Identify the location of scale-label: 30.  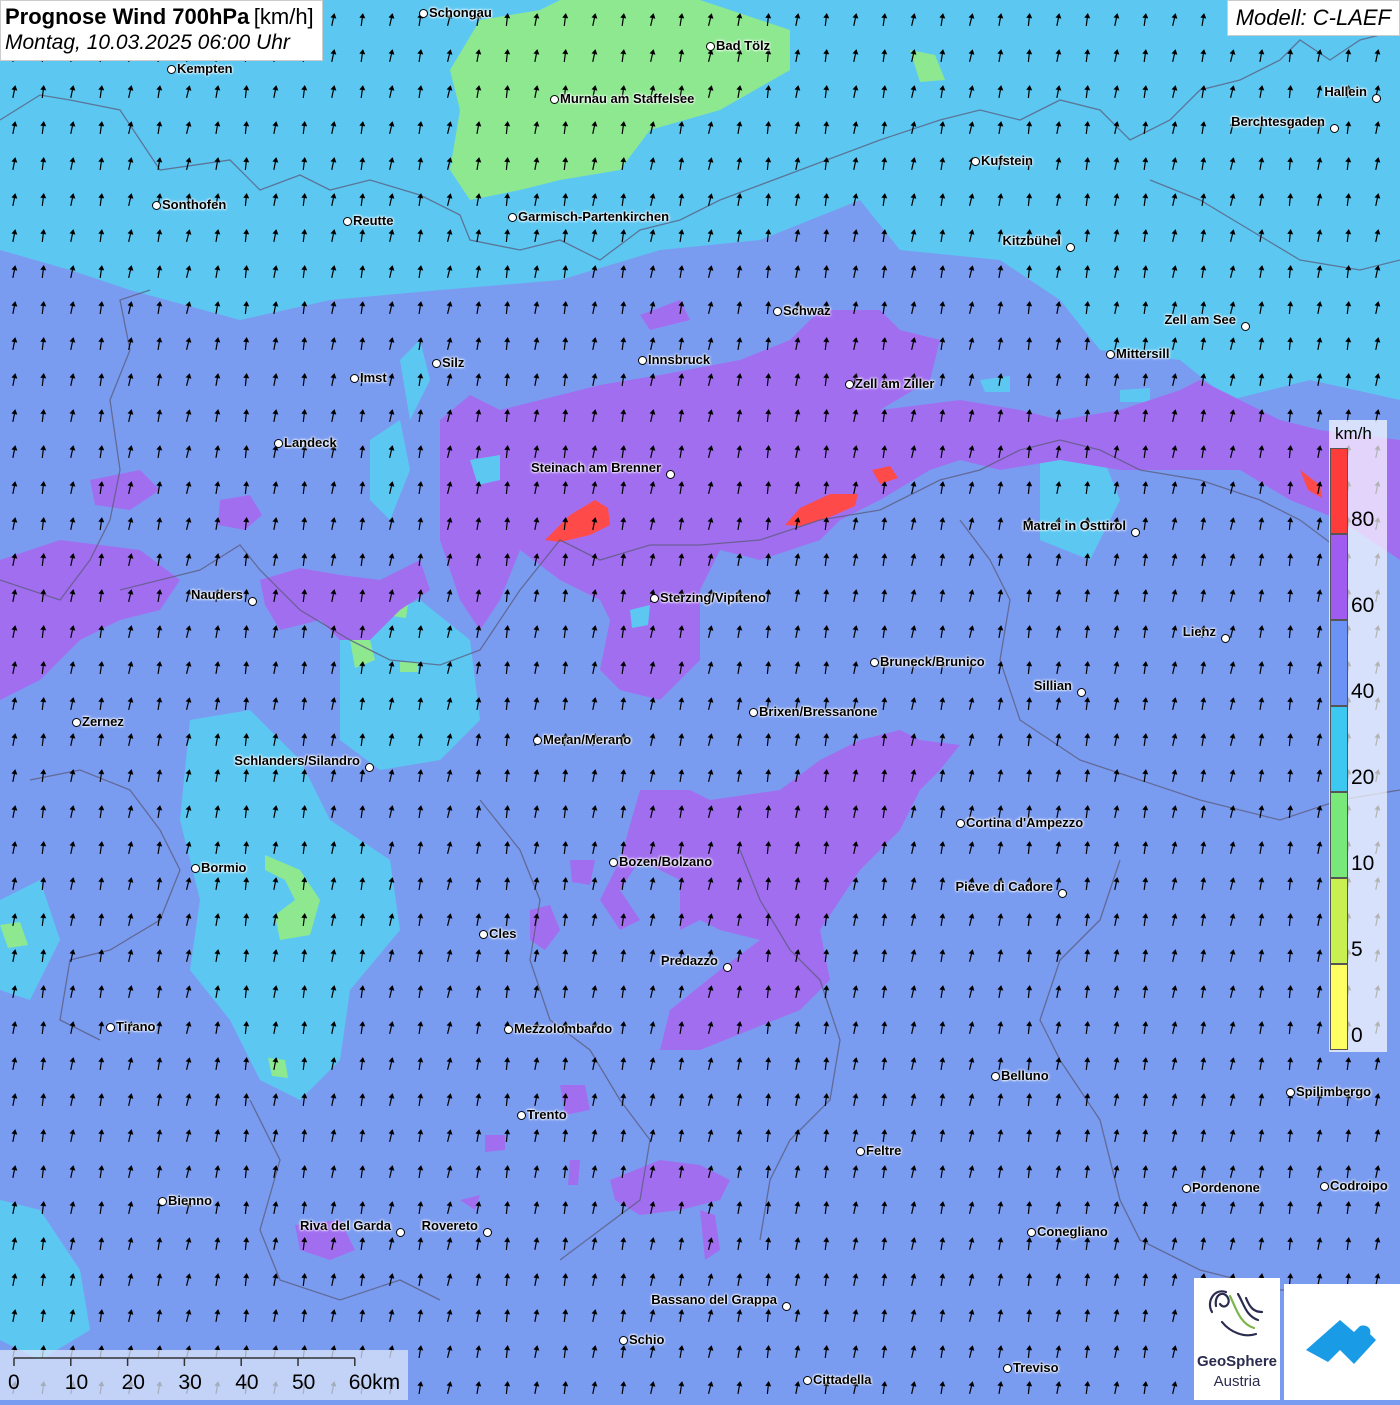
(190, 1382).